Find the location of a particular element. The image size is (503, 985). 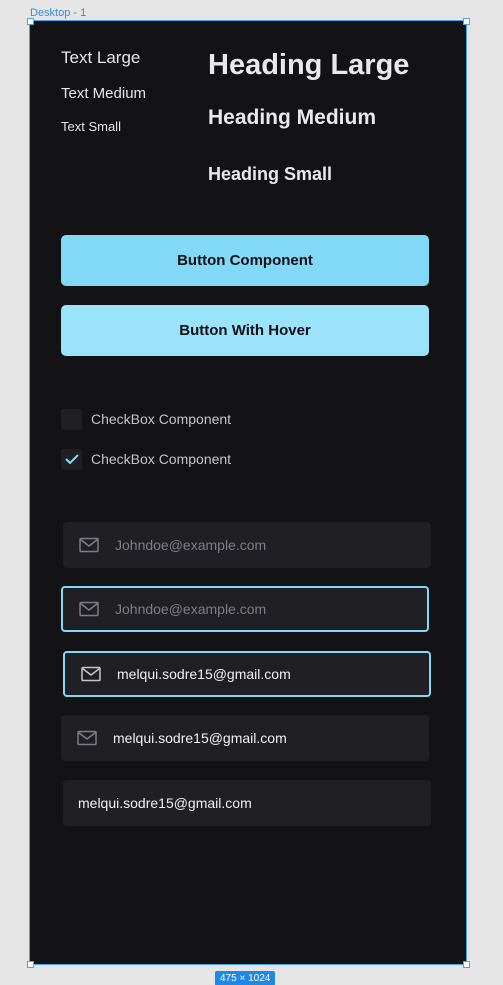

button-with-hover: Button With Hover is located at coordinates (245, 330).